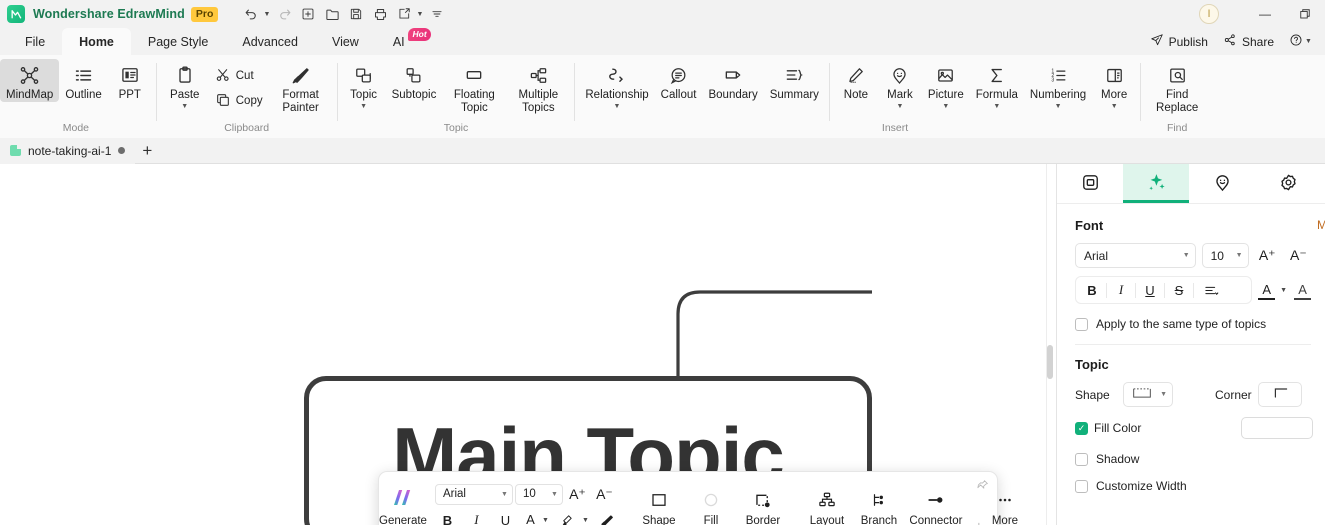  Describe the element at coordinates (900, 85) in the screenshot. I see `mark-button: Mark ▼` at that location.